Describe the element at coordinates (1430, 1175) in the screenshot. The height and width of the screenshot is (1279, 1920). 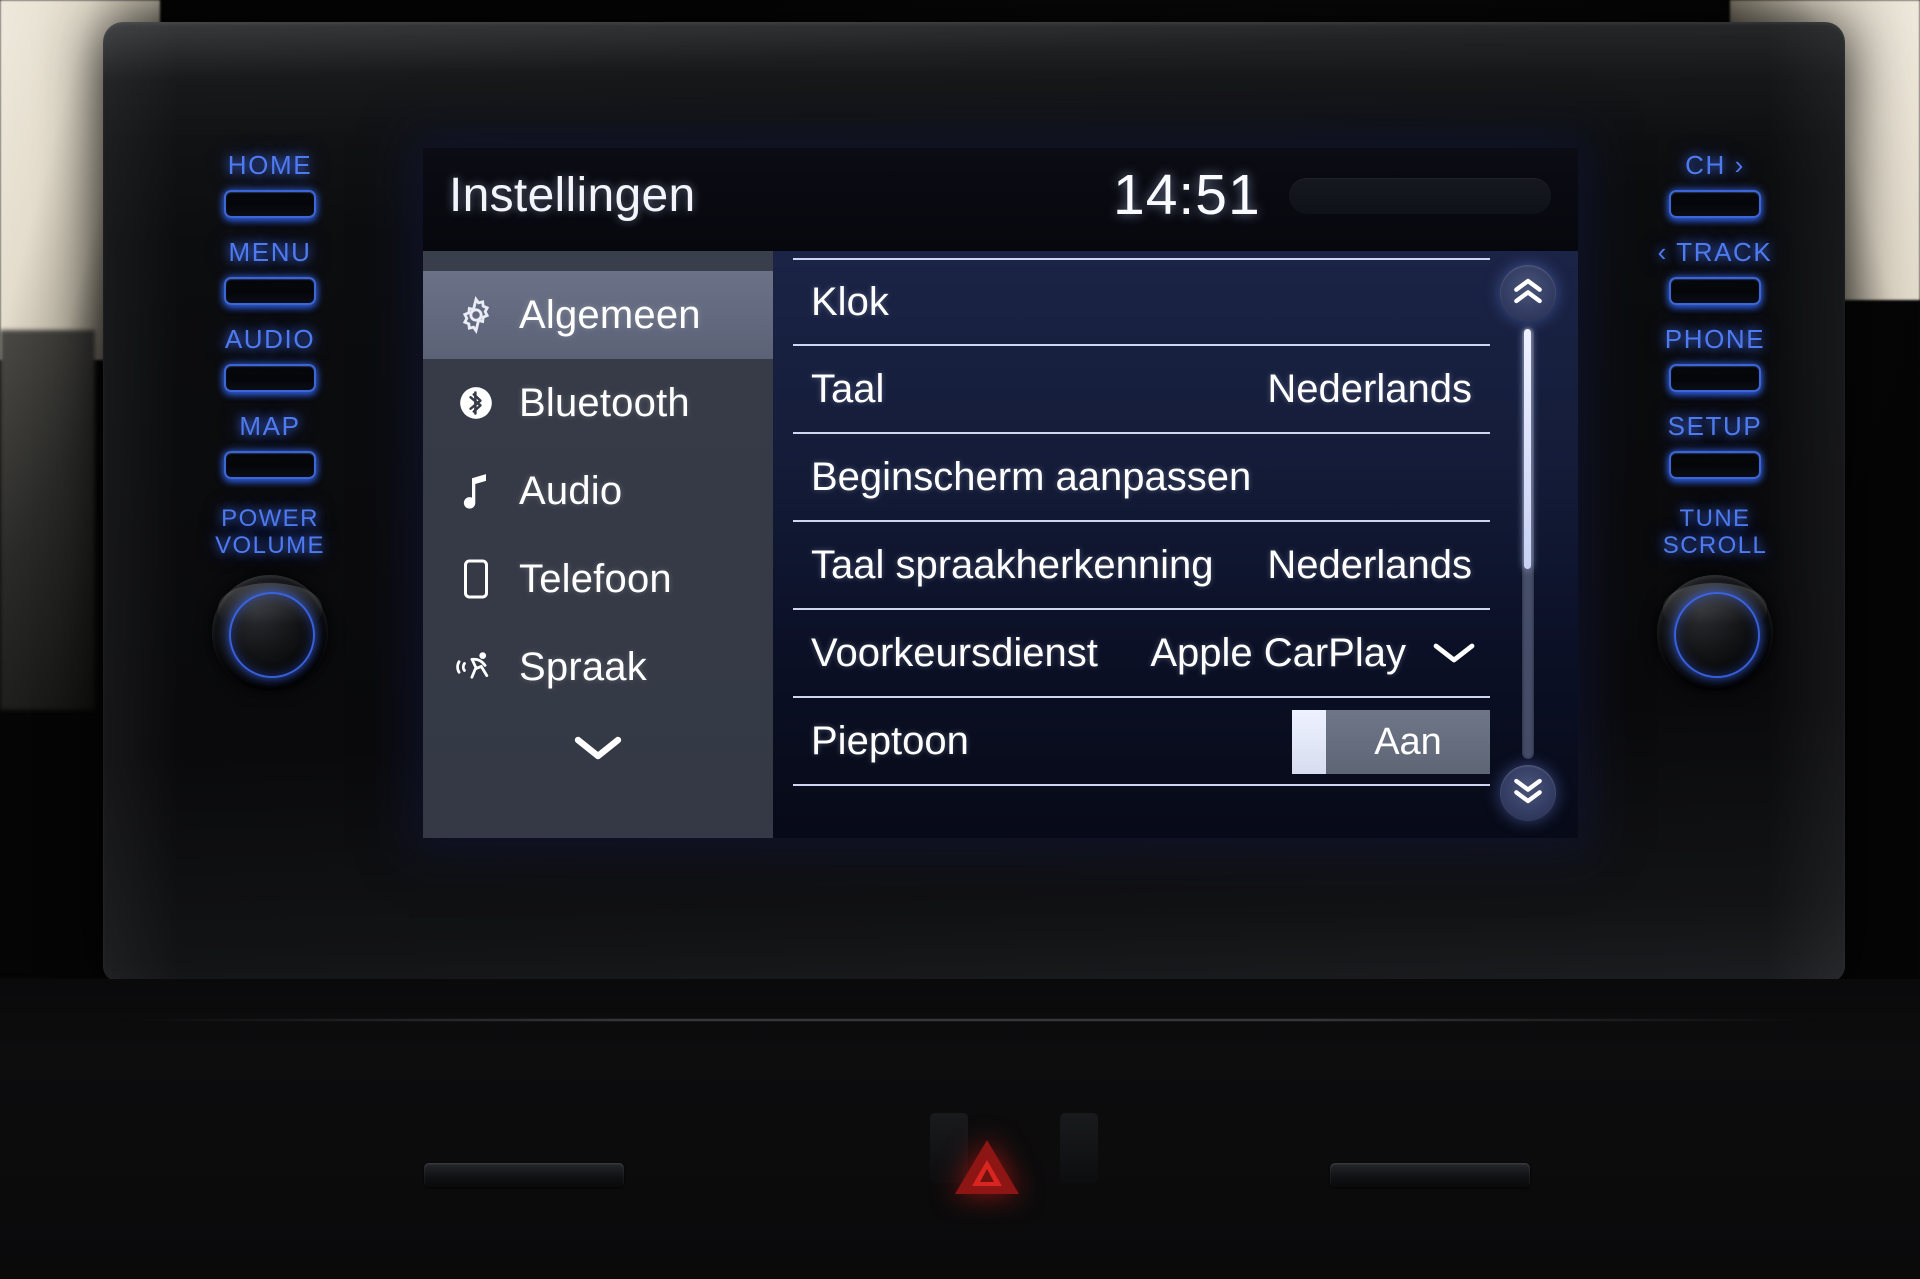
I see `console-vent-right` at that location.